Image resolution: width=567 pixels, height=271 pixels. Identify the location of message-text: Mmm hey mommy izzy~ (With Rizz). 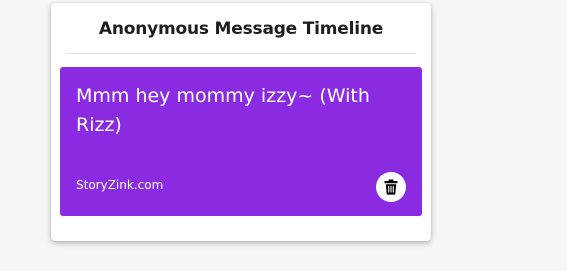
(223, 110).